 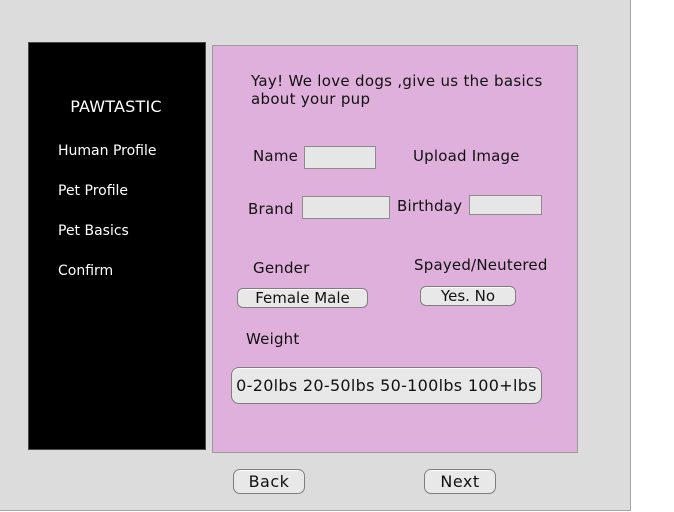 What do you see at coordinates (269, 481) in the screenshot?
I see `back-button: Back` at bounding box center [269, 481].